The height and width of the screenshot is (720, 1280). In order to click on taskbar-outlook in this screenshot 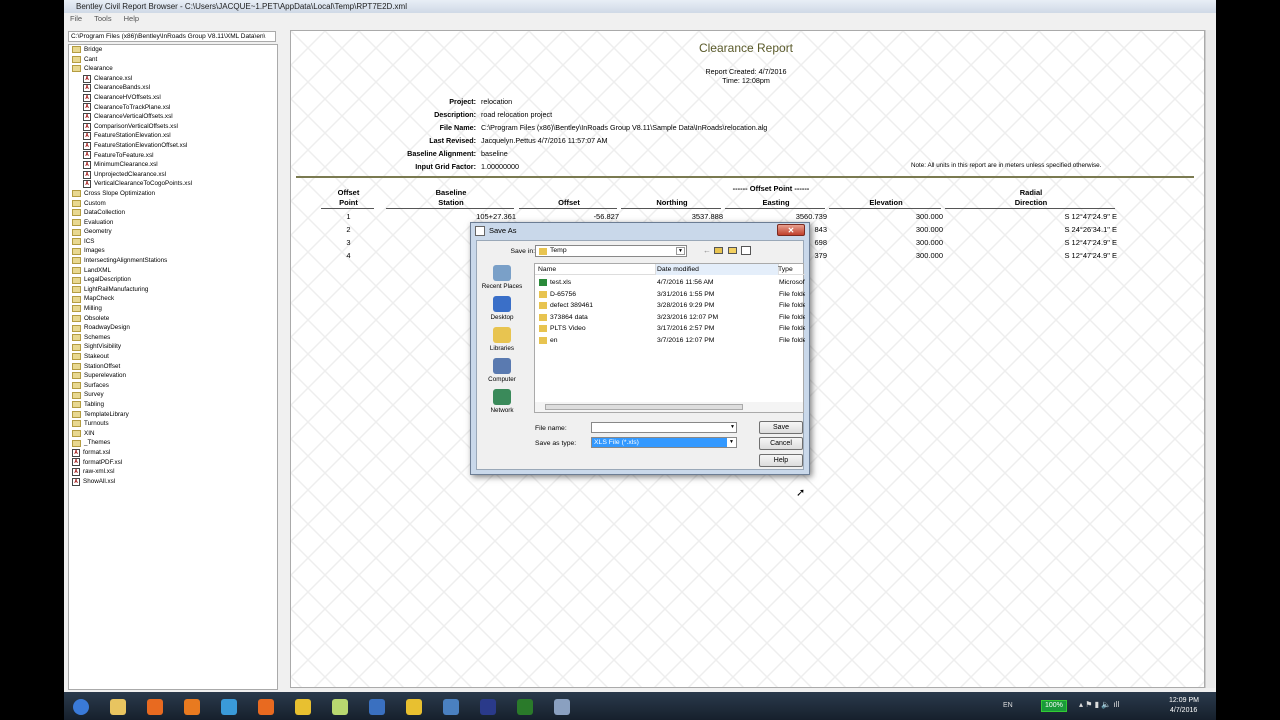, I will do `click(192, 707)`.